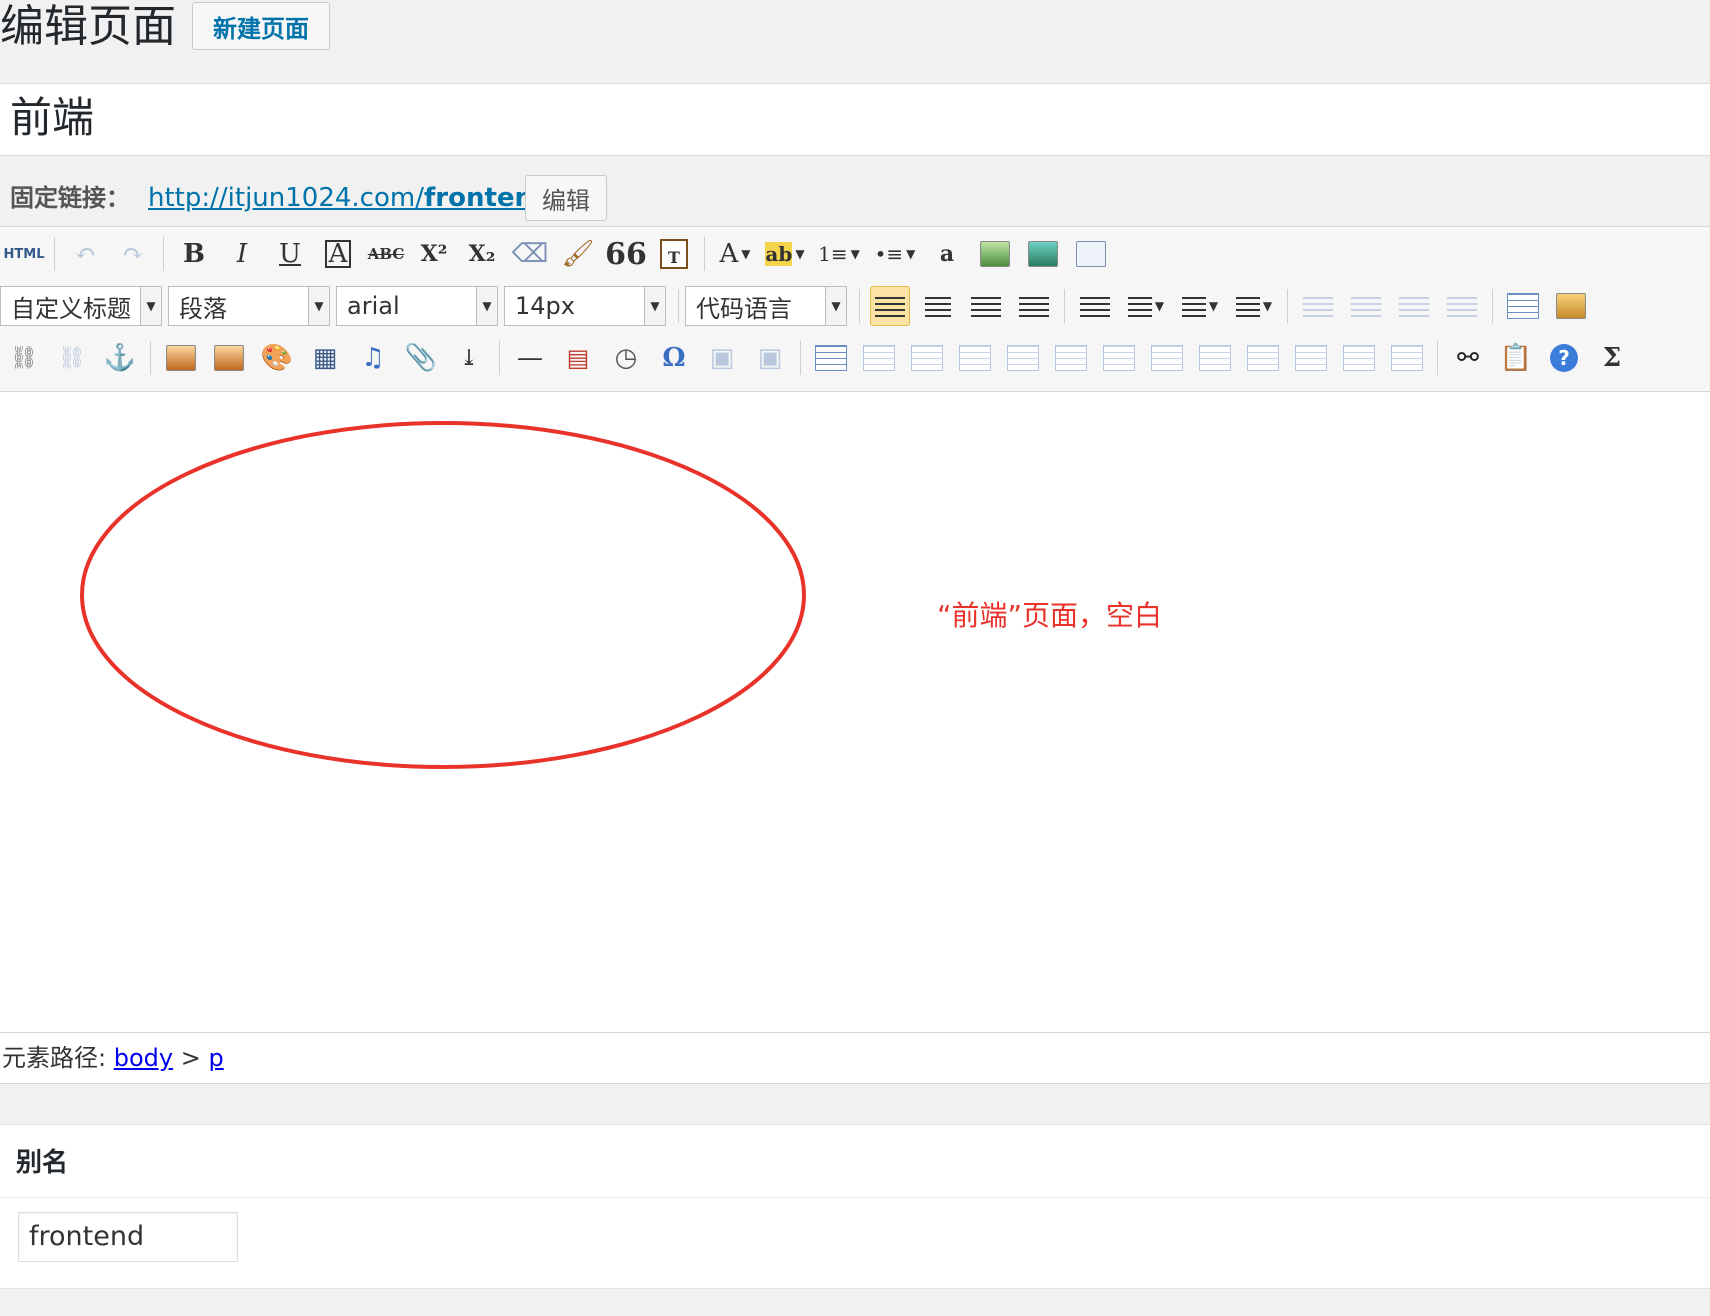  Describe the element at coordinates (181, 358) in the screenshot. I see `simple-upload-icon` at that location.